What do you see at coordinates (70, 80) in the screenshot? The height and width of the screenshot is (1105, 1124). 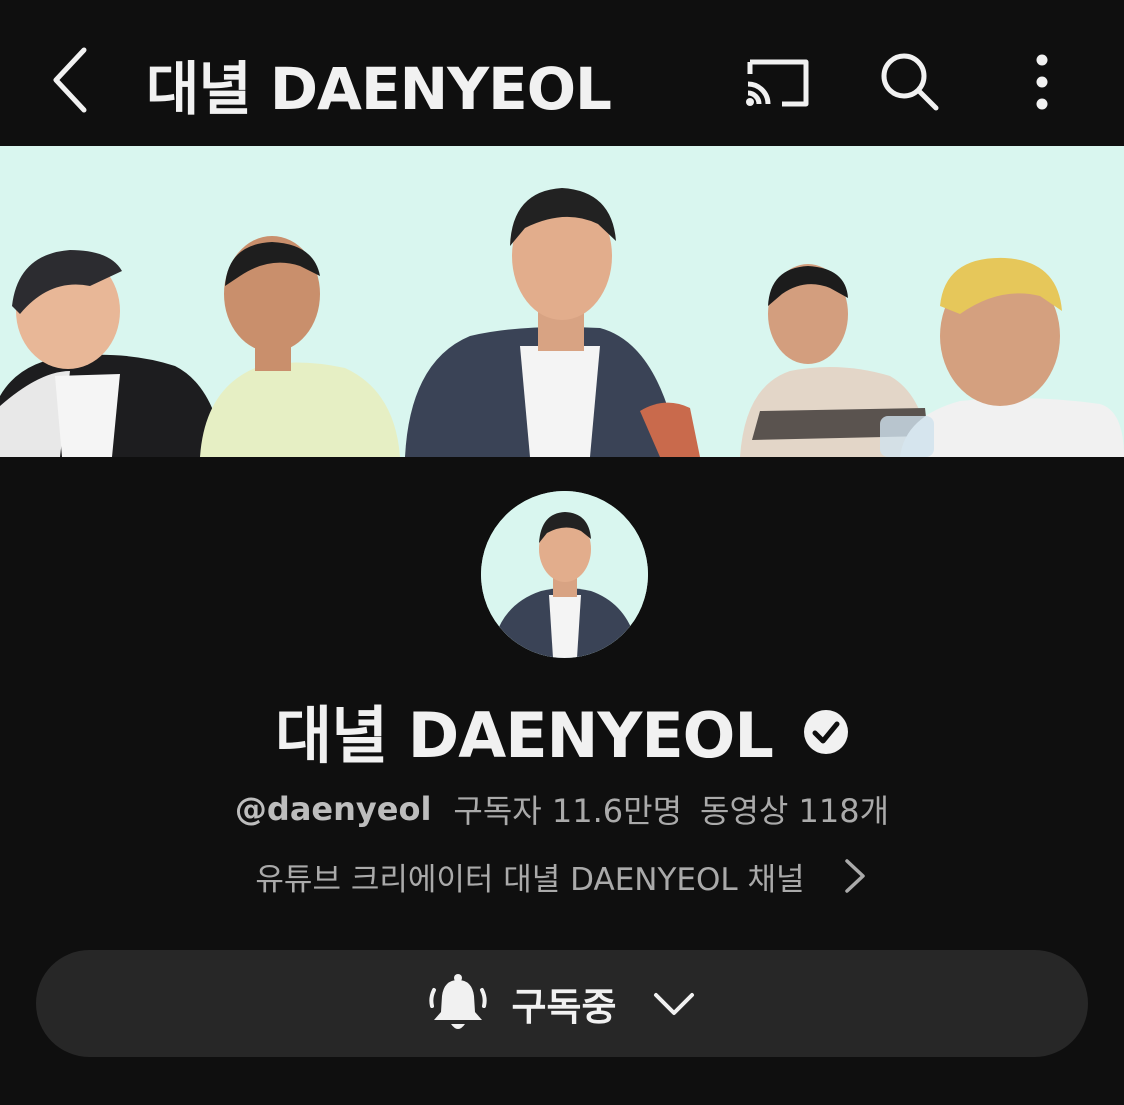 I see `chevron-left-icon` at bounding box center [70, 80].